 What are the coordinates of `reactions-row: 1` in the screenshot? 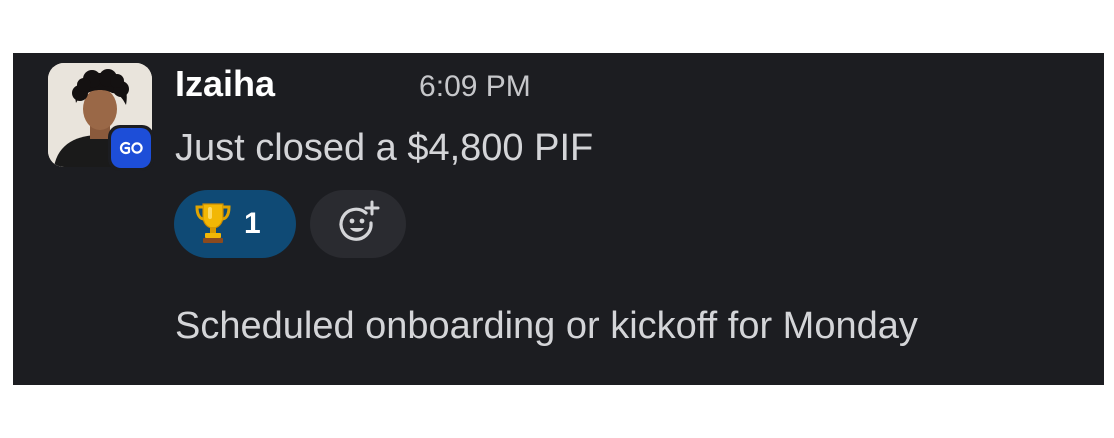 It's located at (290, 224).